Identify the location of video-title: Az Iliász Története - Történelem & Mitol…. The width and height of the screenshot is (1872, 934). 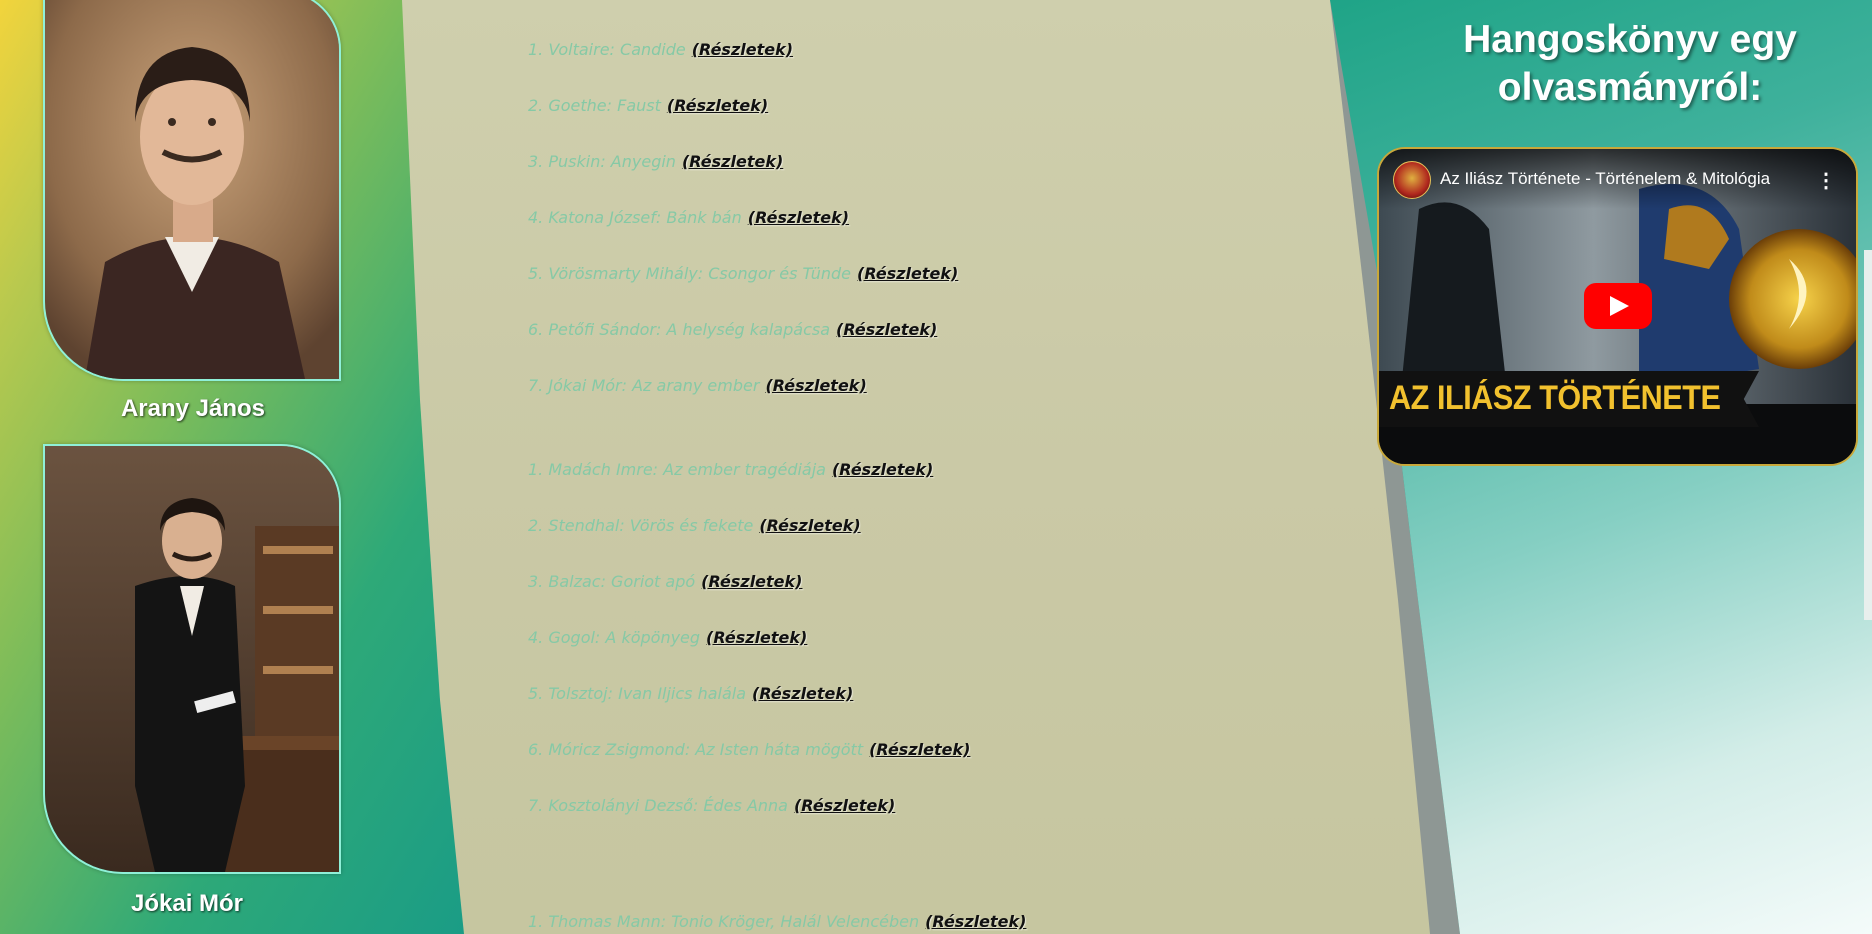
(1605, 179).